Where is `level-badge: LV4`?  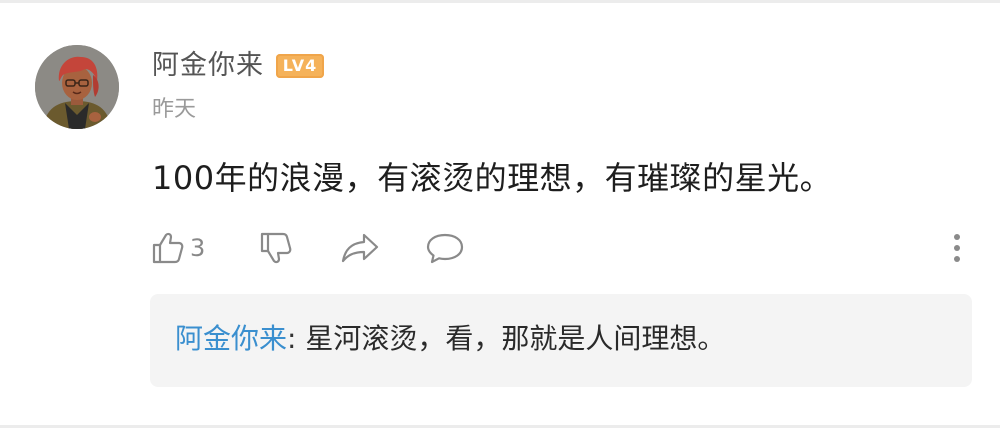
level-badge: LV4 is located at coordinates (300, 66).